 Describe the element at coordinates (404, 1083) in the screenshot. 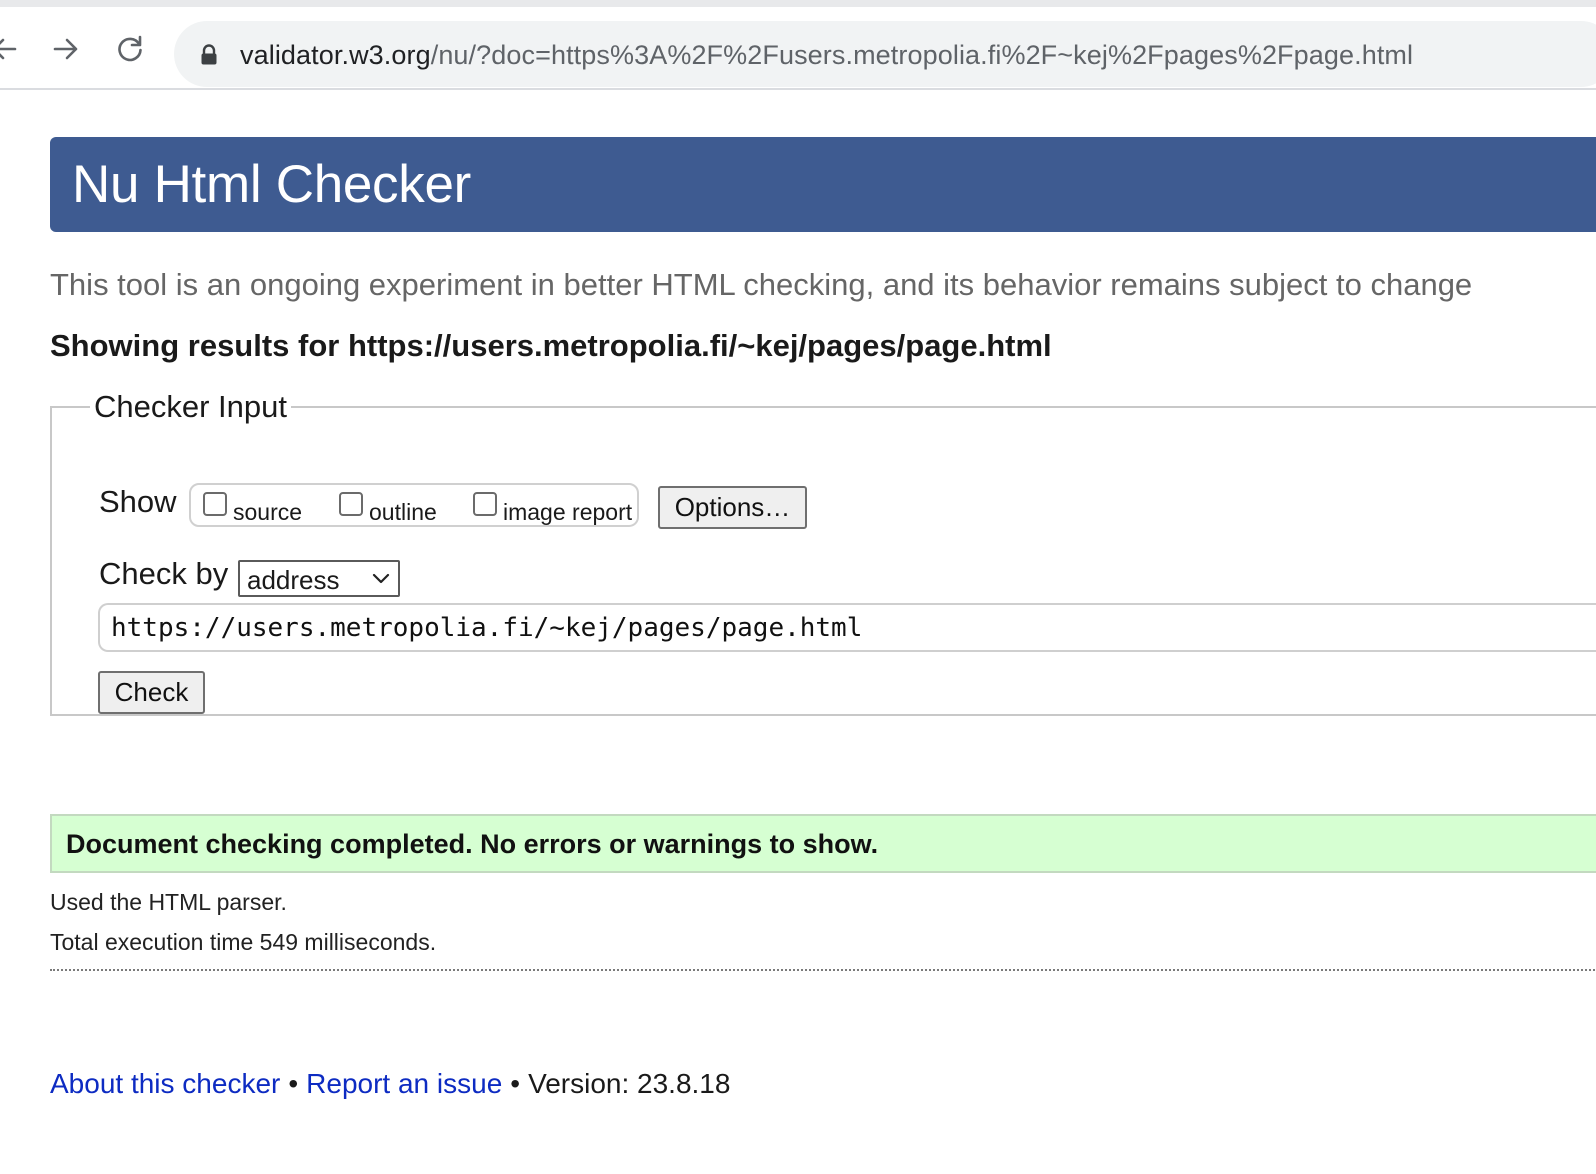

I see `report-issue-link: Report an issue` at that location.